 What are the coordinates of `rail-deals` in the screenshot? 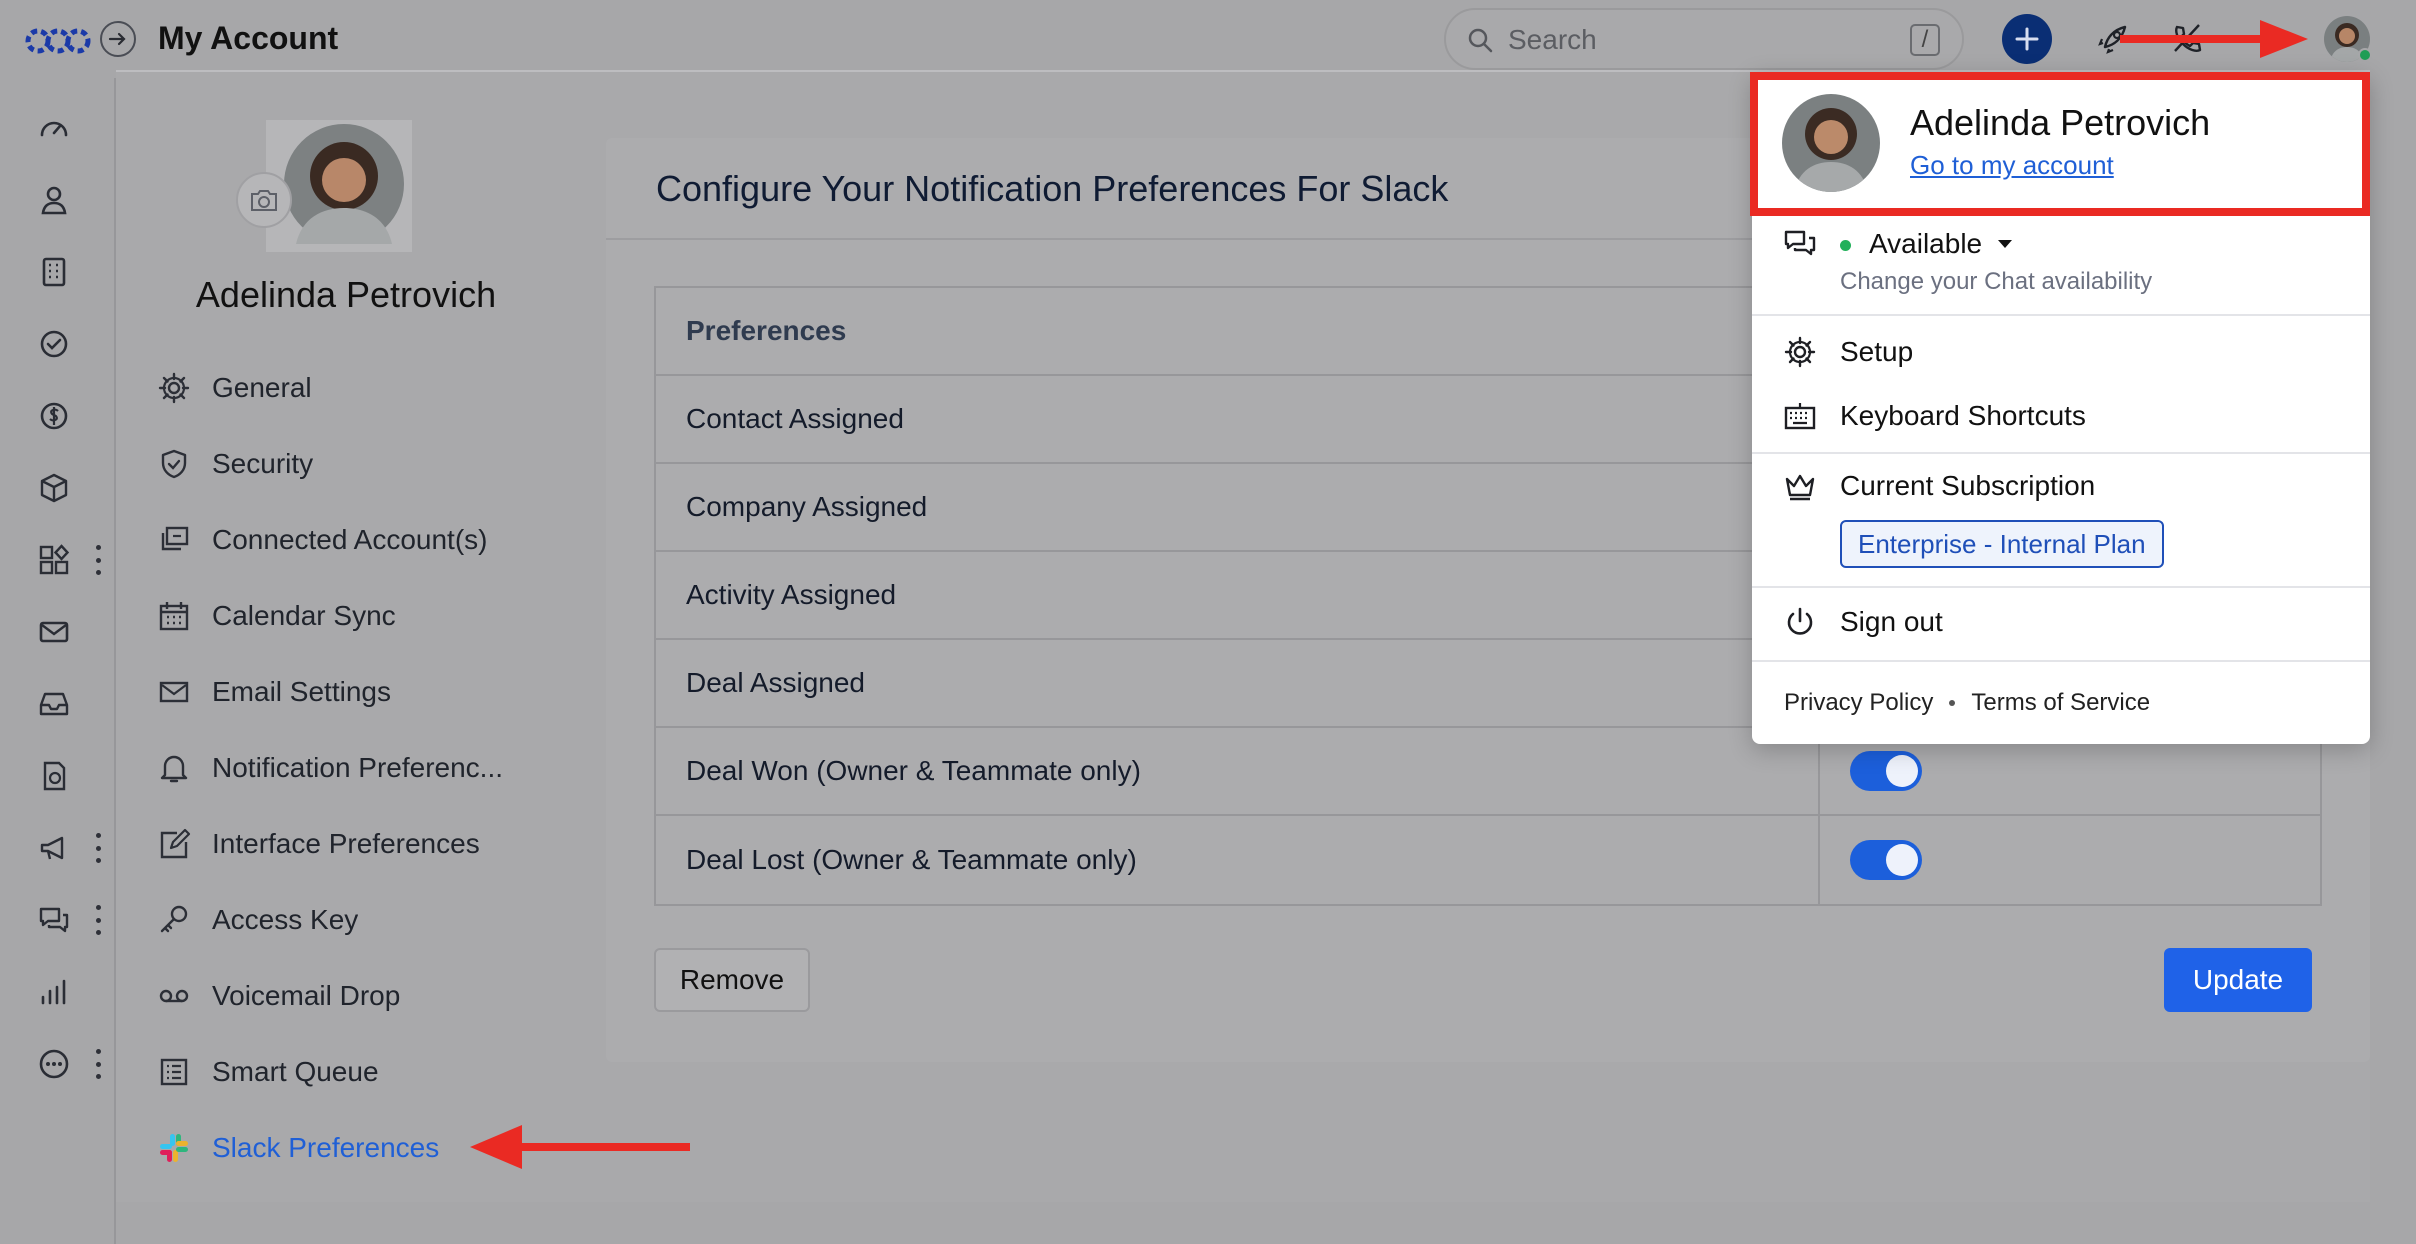 It's located at (54, 416).